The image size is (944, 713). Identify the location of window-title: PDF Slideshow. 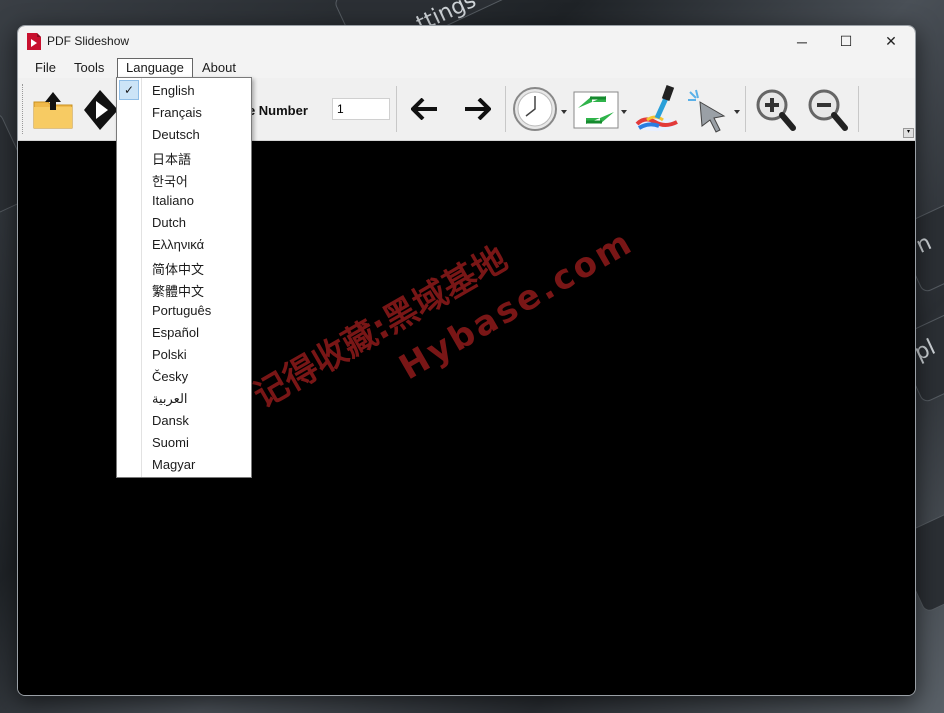
(88, 41).